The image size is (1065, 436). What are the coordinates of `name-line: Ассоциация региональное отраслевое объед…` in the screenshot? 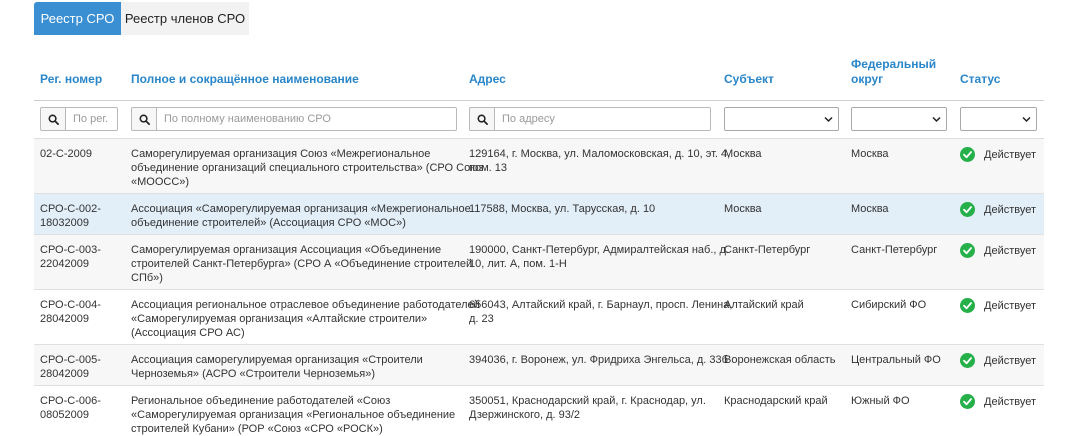 It's located at (305, 305).